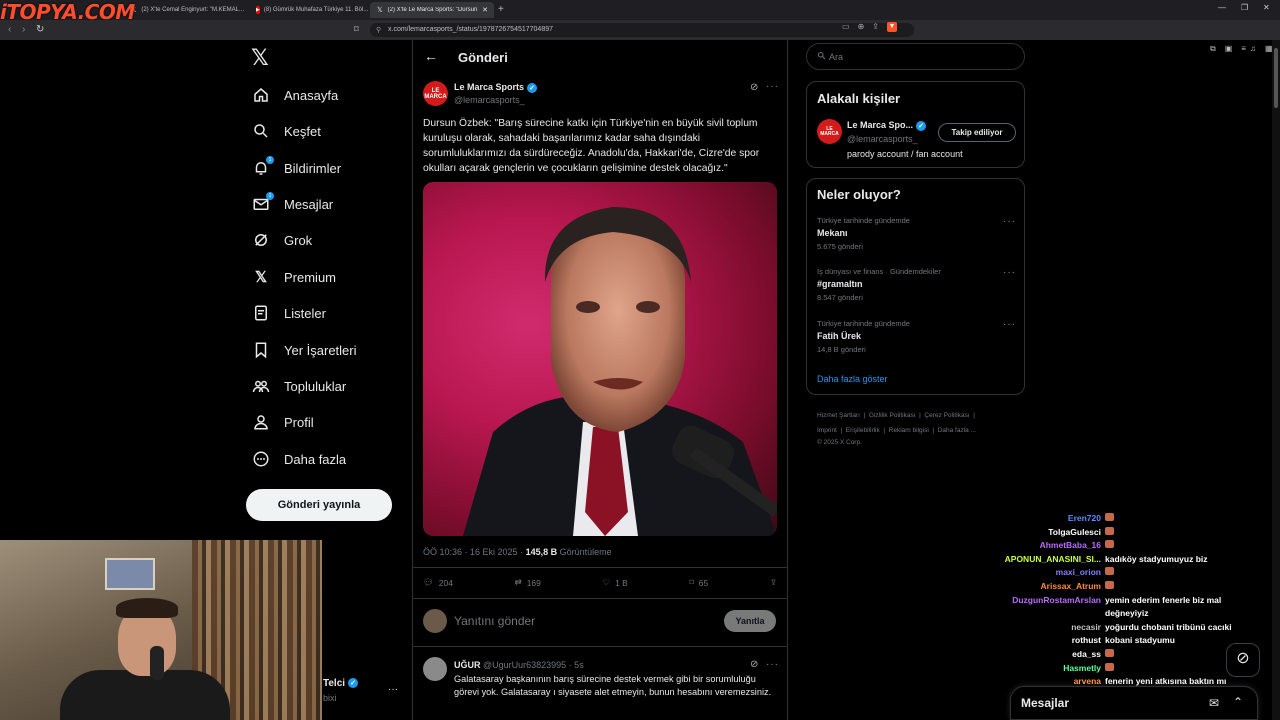  Describe the element at coordinates (496, 87) in the screenshot. I see `author-name: Le Marca Sports ✓` at that location.